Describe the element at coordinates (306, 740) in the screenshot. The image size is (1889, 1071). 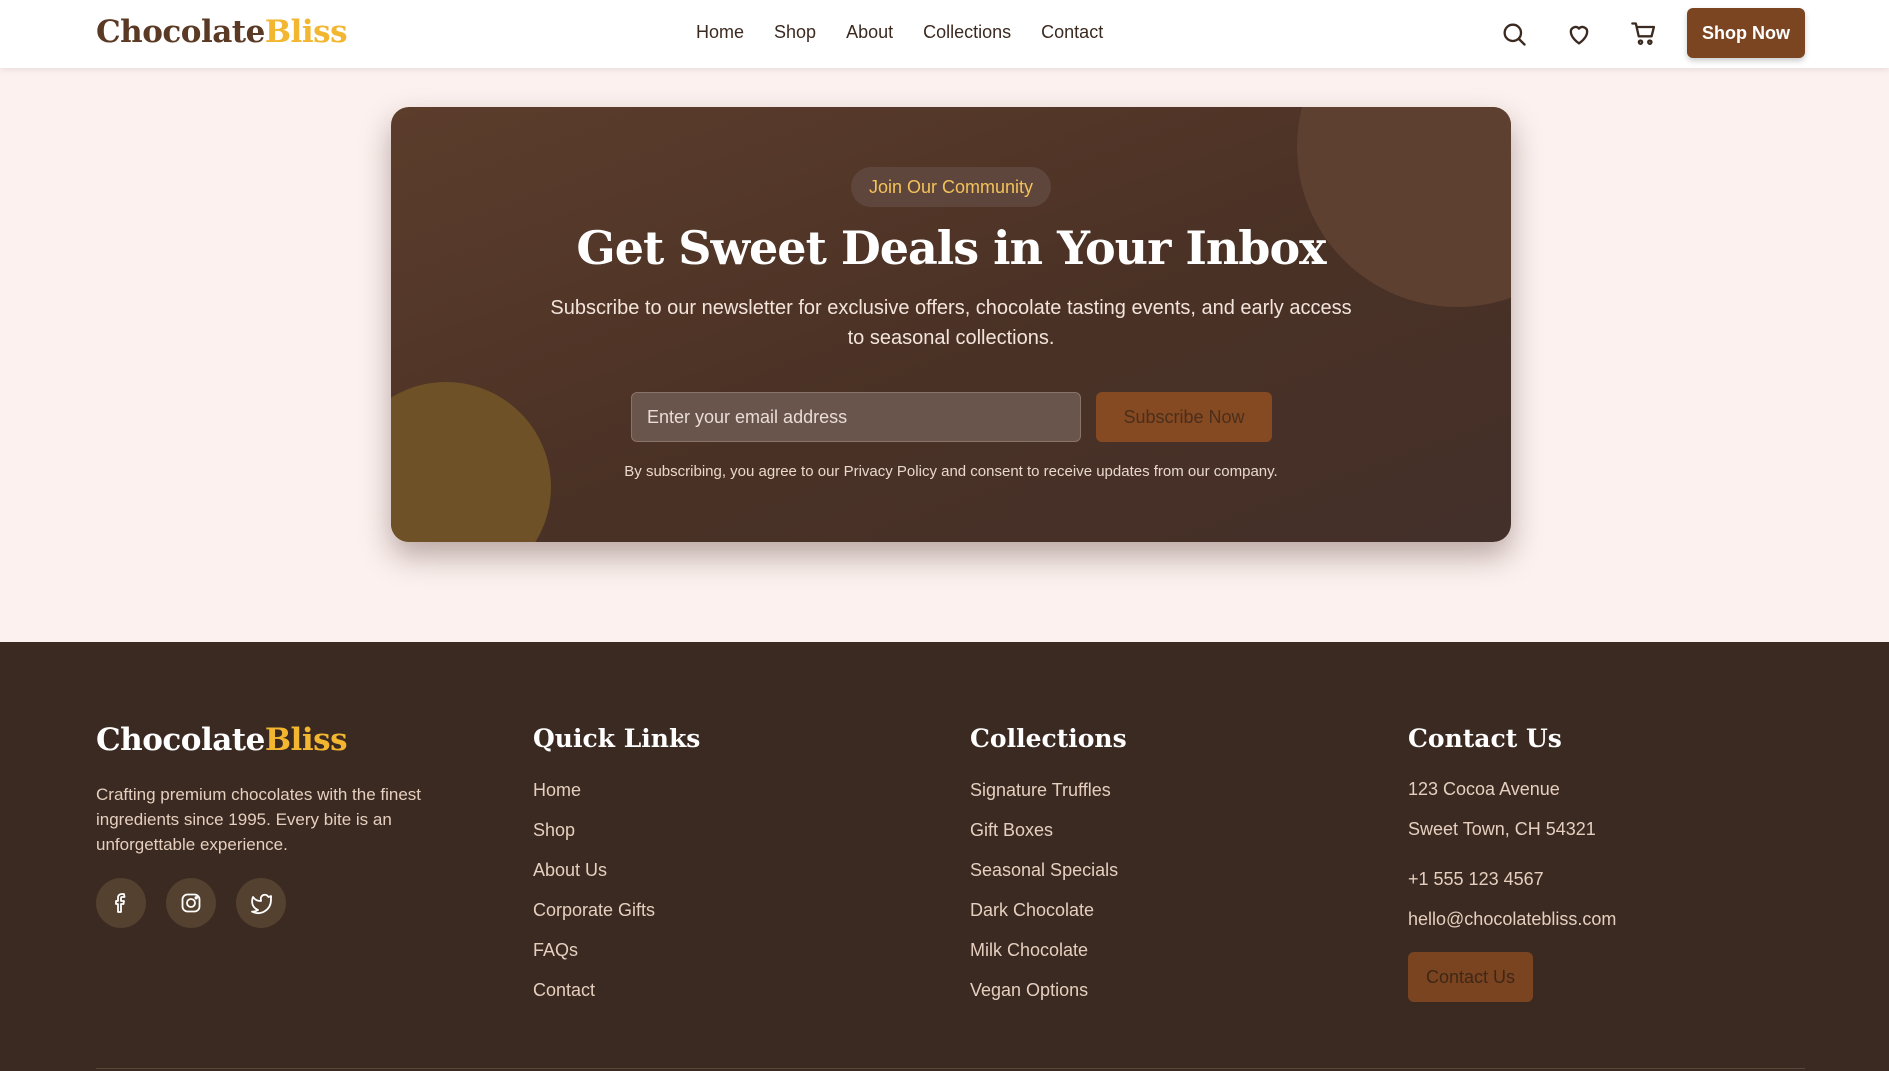
I see `footer-logo-text-bliss: Bliss` at that location.